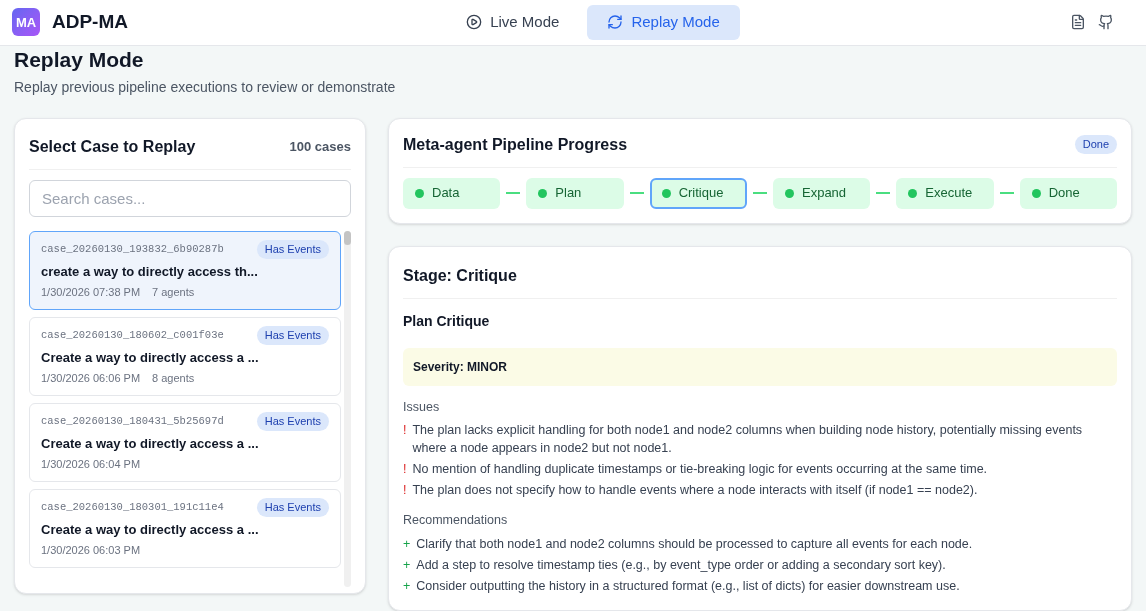 The width and height of the screenshot is (1146, 611). I want to click on page-subtitle: Replay previous pipeline executions to review or demonstrate, so click(205, 87).